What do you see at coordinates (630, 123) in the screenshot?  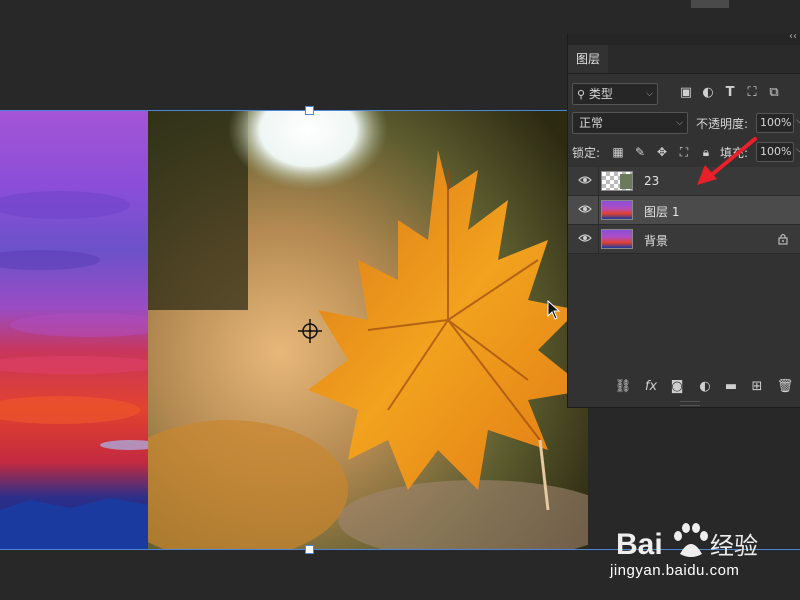 I see `blend-mode-select: 正常 ⌵` at bounding box center [630, 123].